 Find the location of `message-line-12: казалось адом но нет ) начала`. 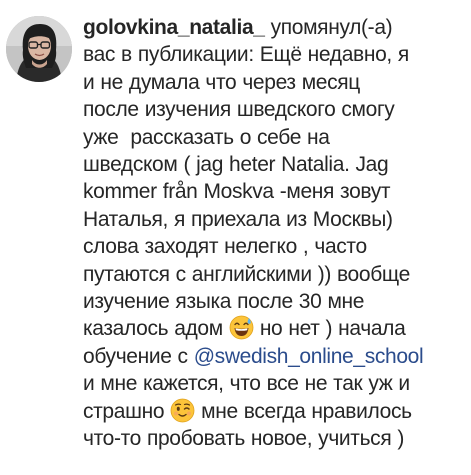

message-line-12: казалось адом но нет ) начала is located at coordinates (275, 328).